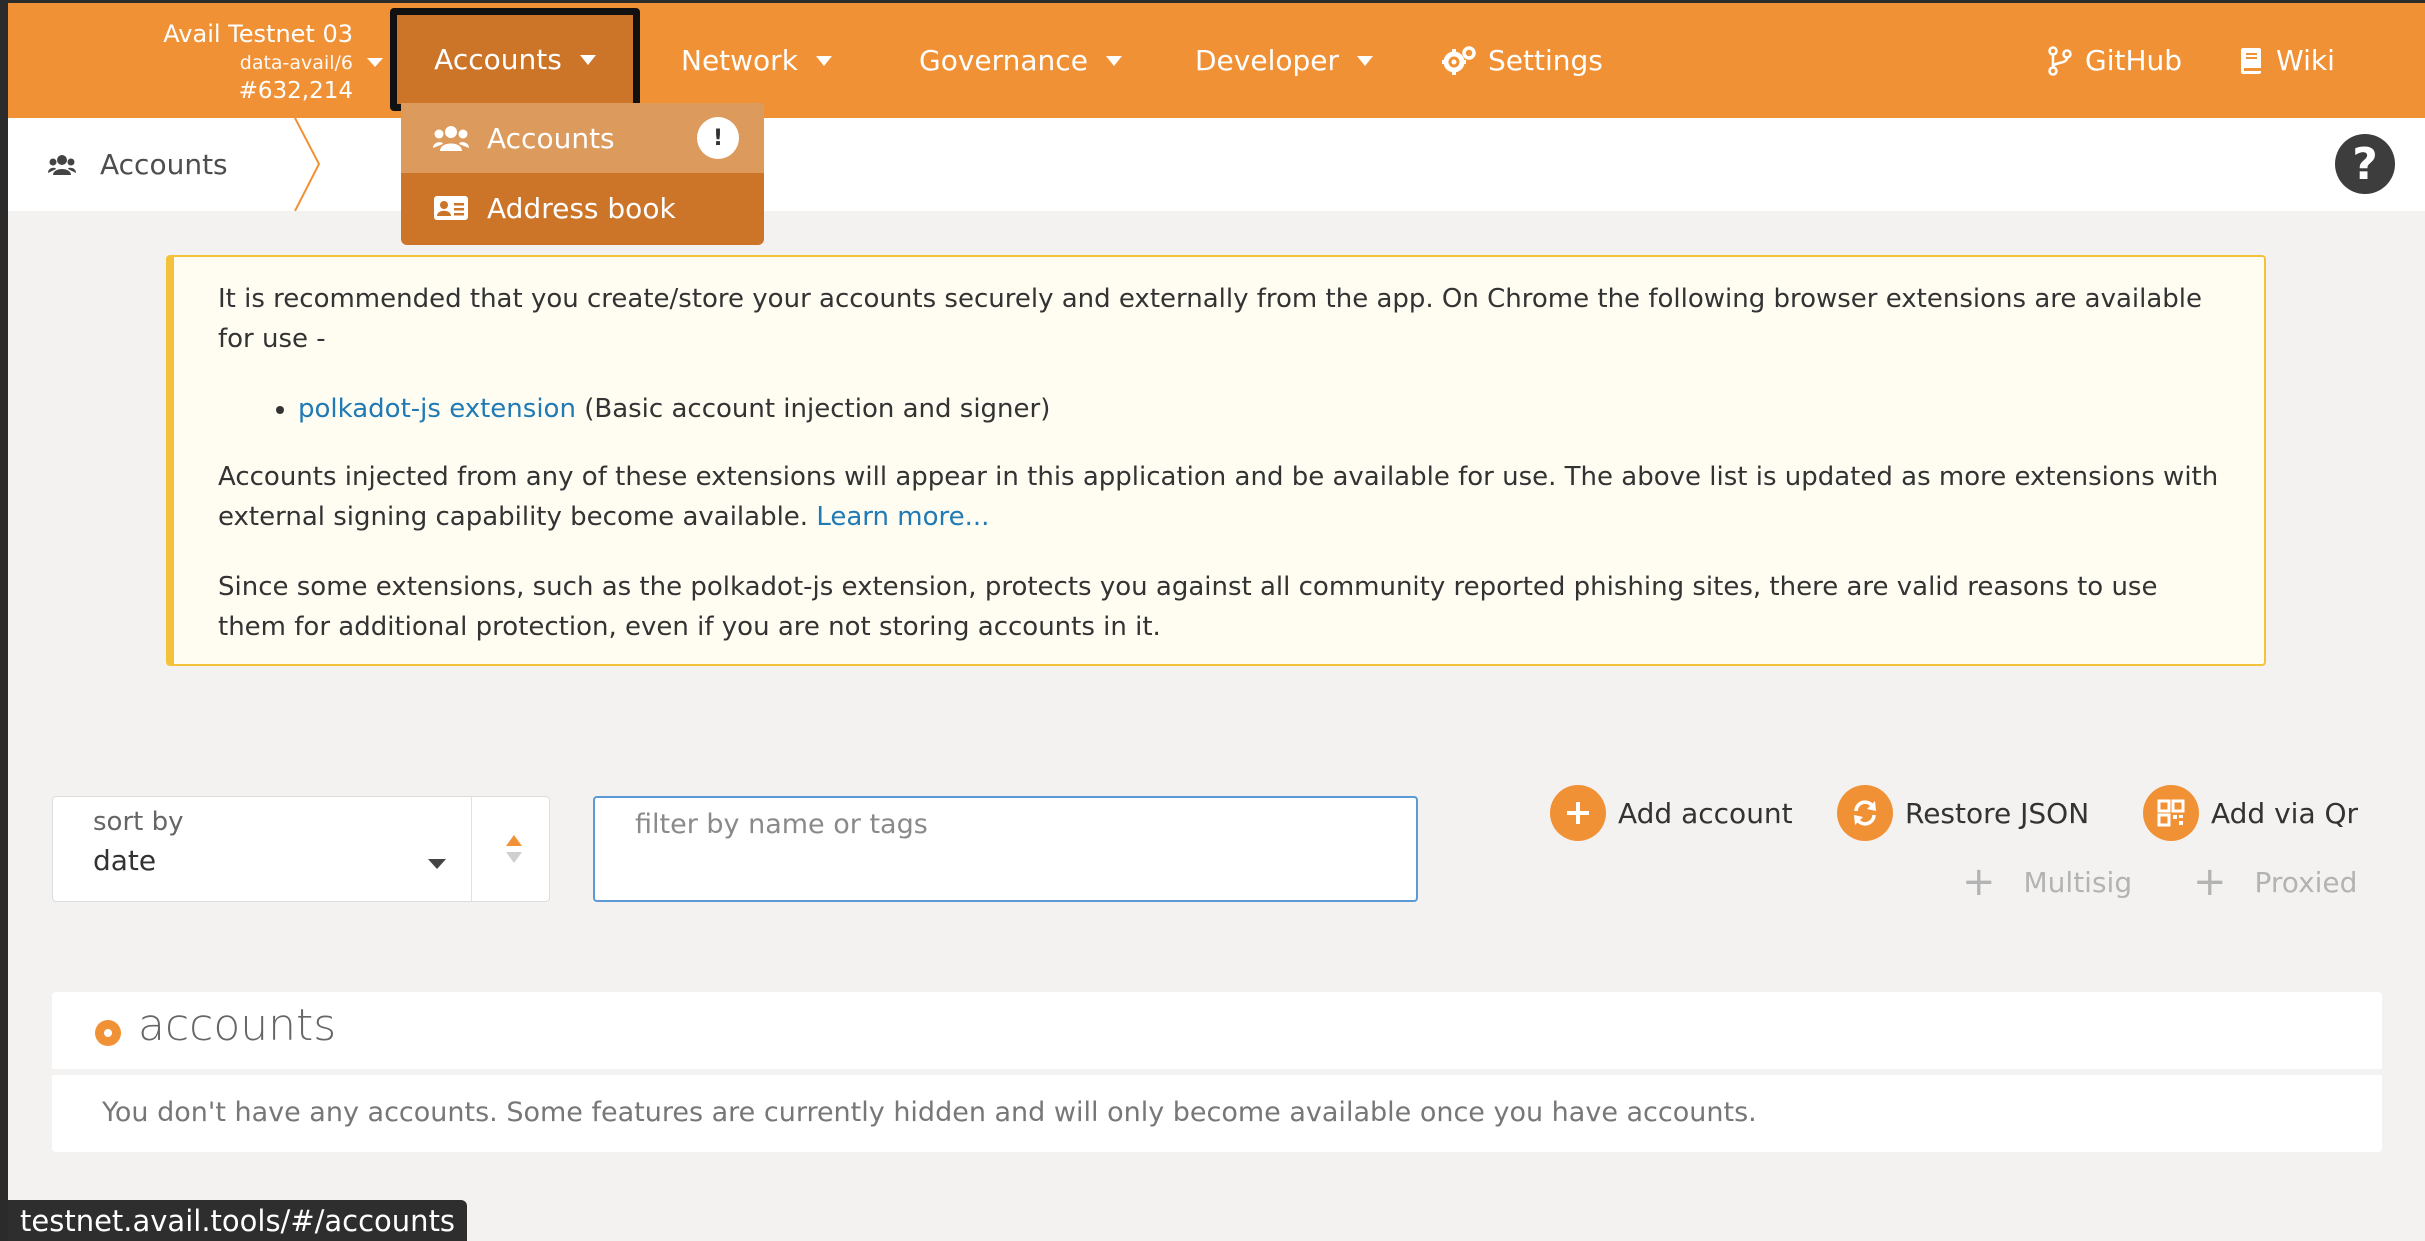 Image resolution: width=2425 pixels, height=1241 pixels. I want to click on polkadot-js-extension-link: polkadot-js extension, so click(437, 409).